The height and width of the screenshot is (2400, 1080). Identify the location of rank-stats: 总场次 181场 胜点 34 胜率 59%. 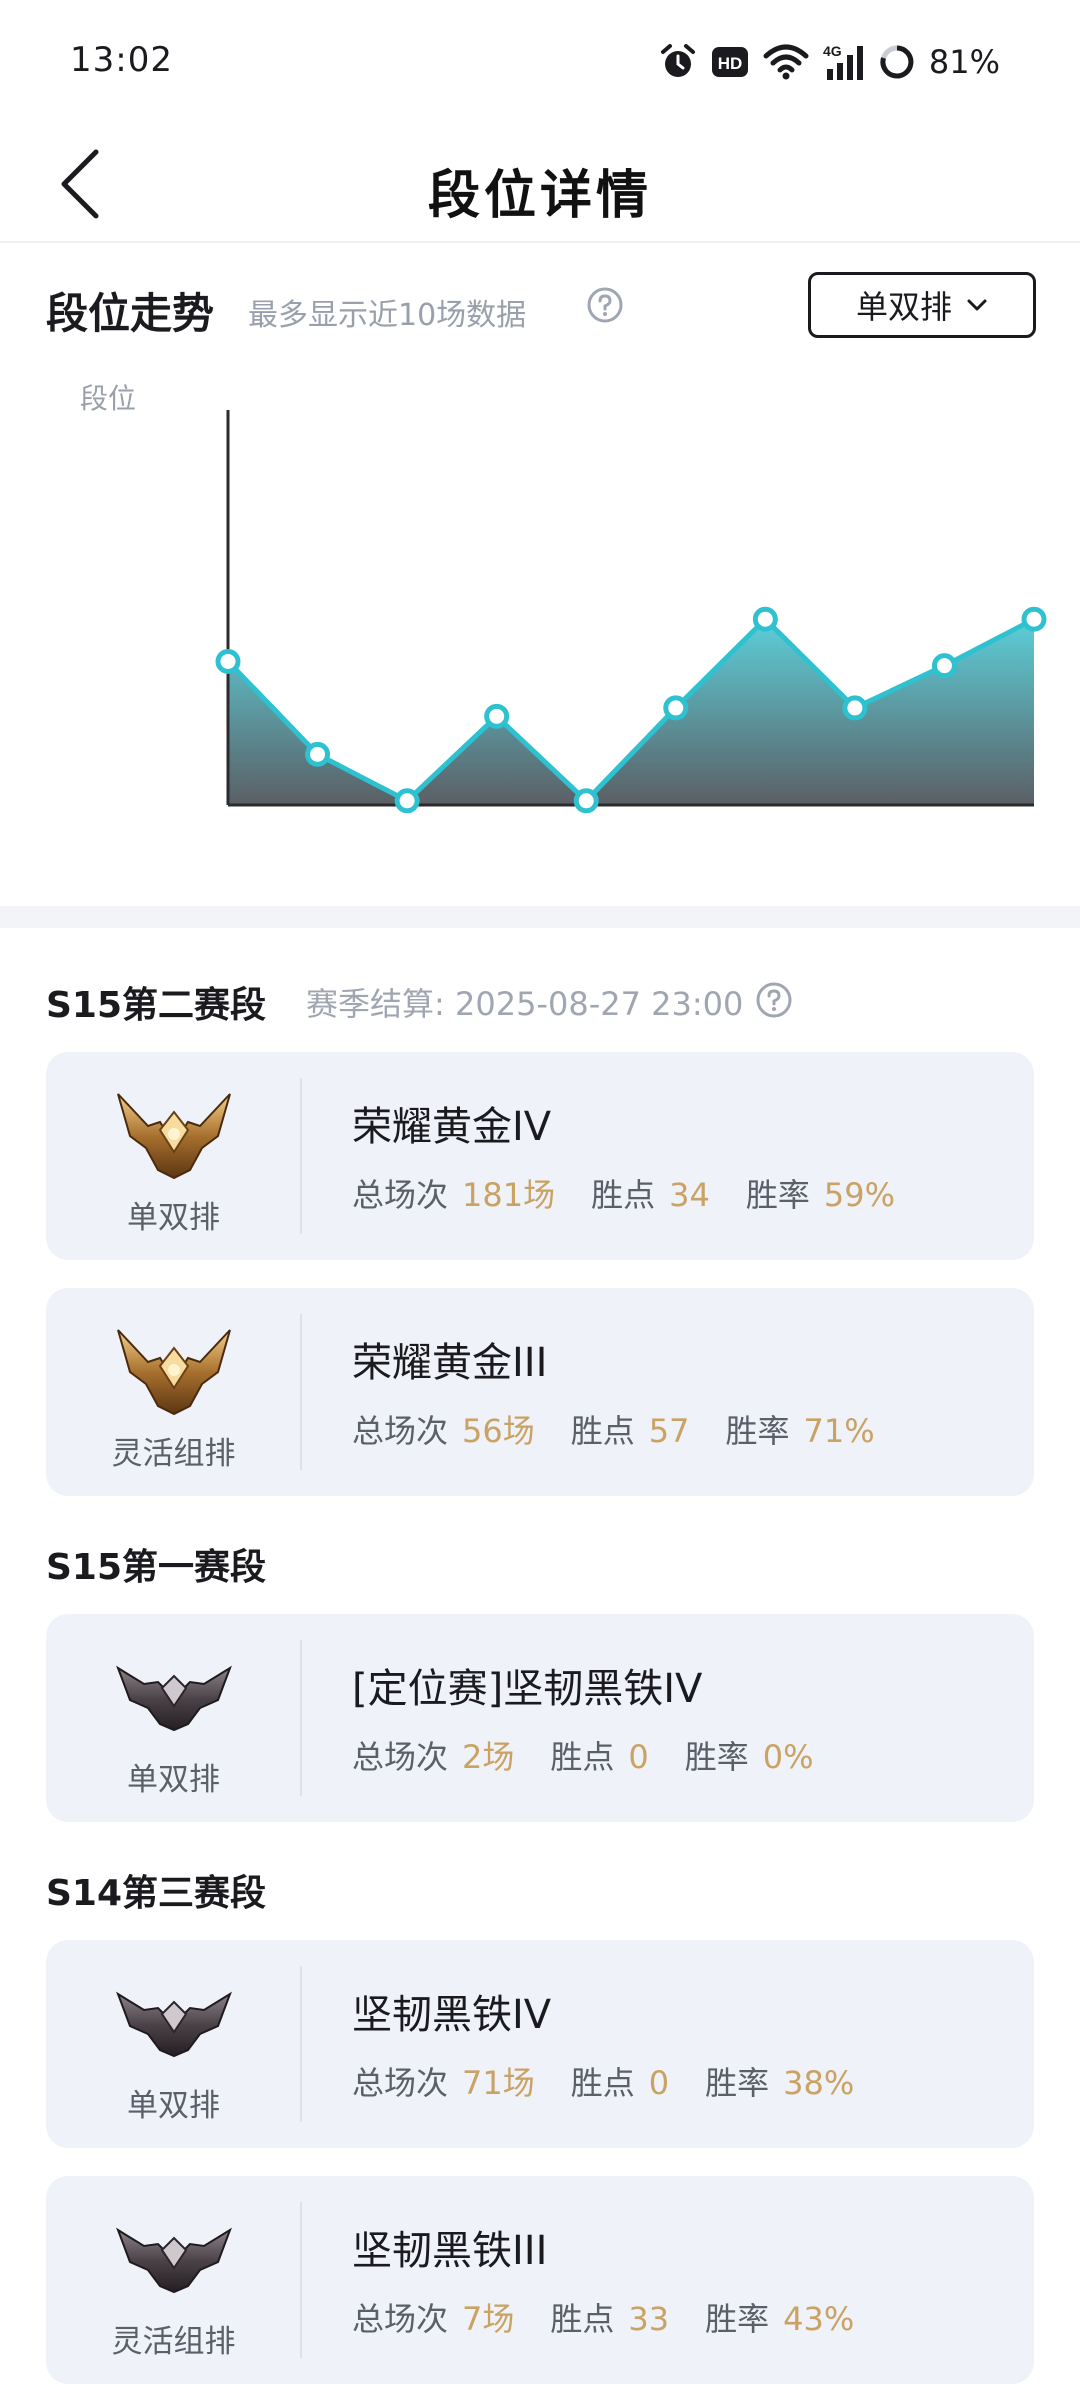
(623, 1193).